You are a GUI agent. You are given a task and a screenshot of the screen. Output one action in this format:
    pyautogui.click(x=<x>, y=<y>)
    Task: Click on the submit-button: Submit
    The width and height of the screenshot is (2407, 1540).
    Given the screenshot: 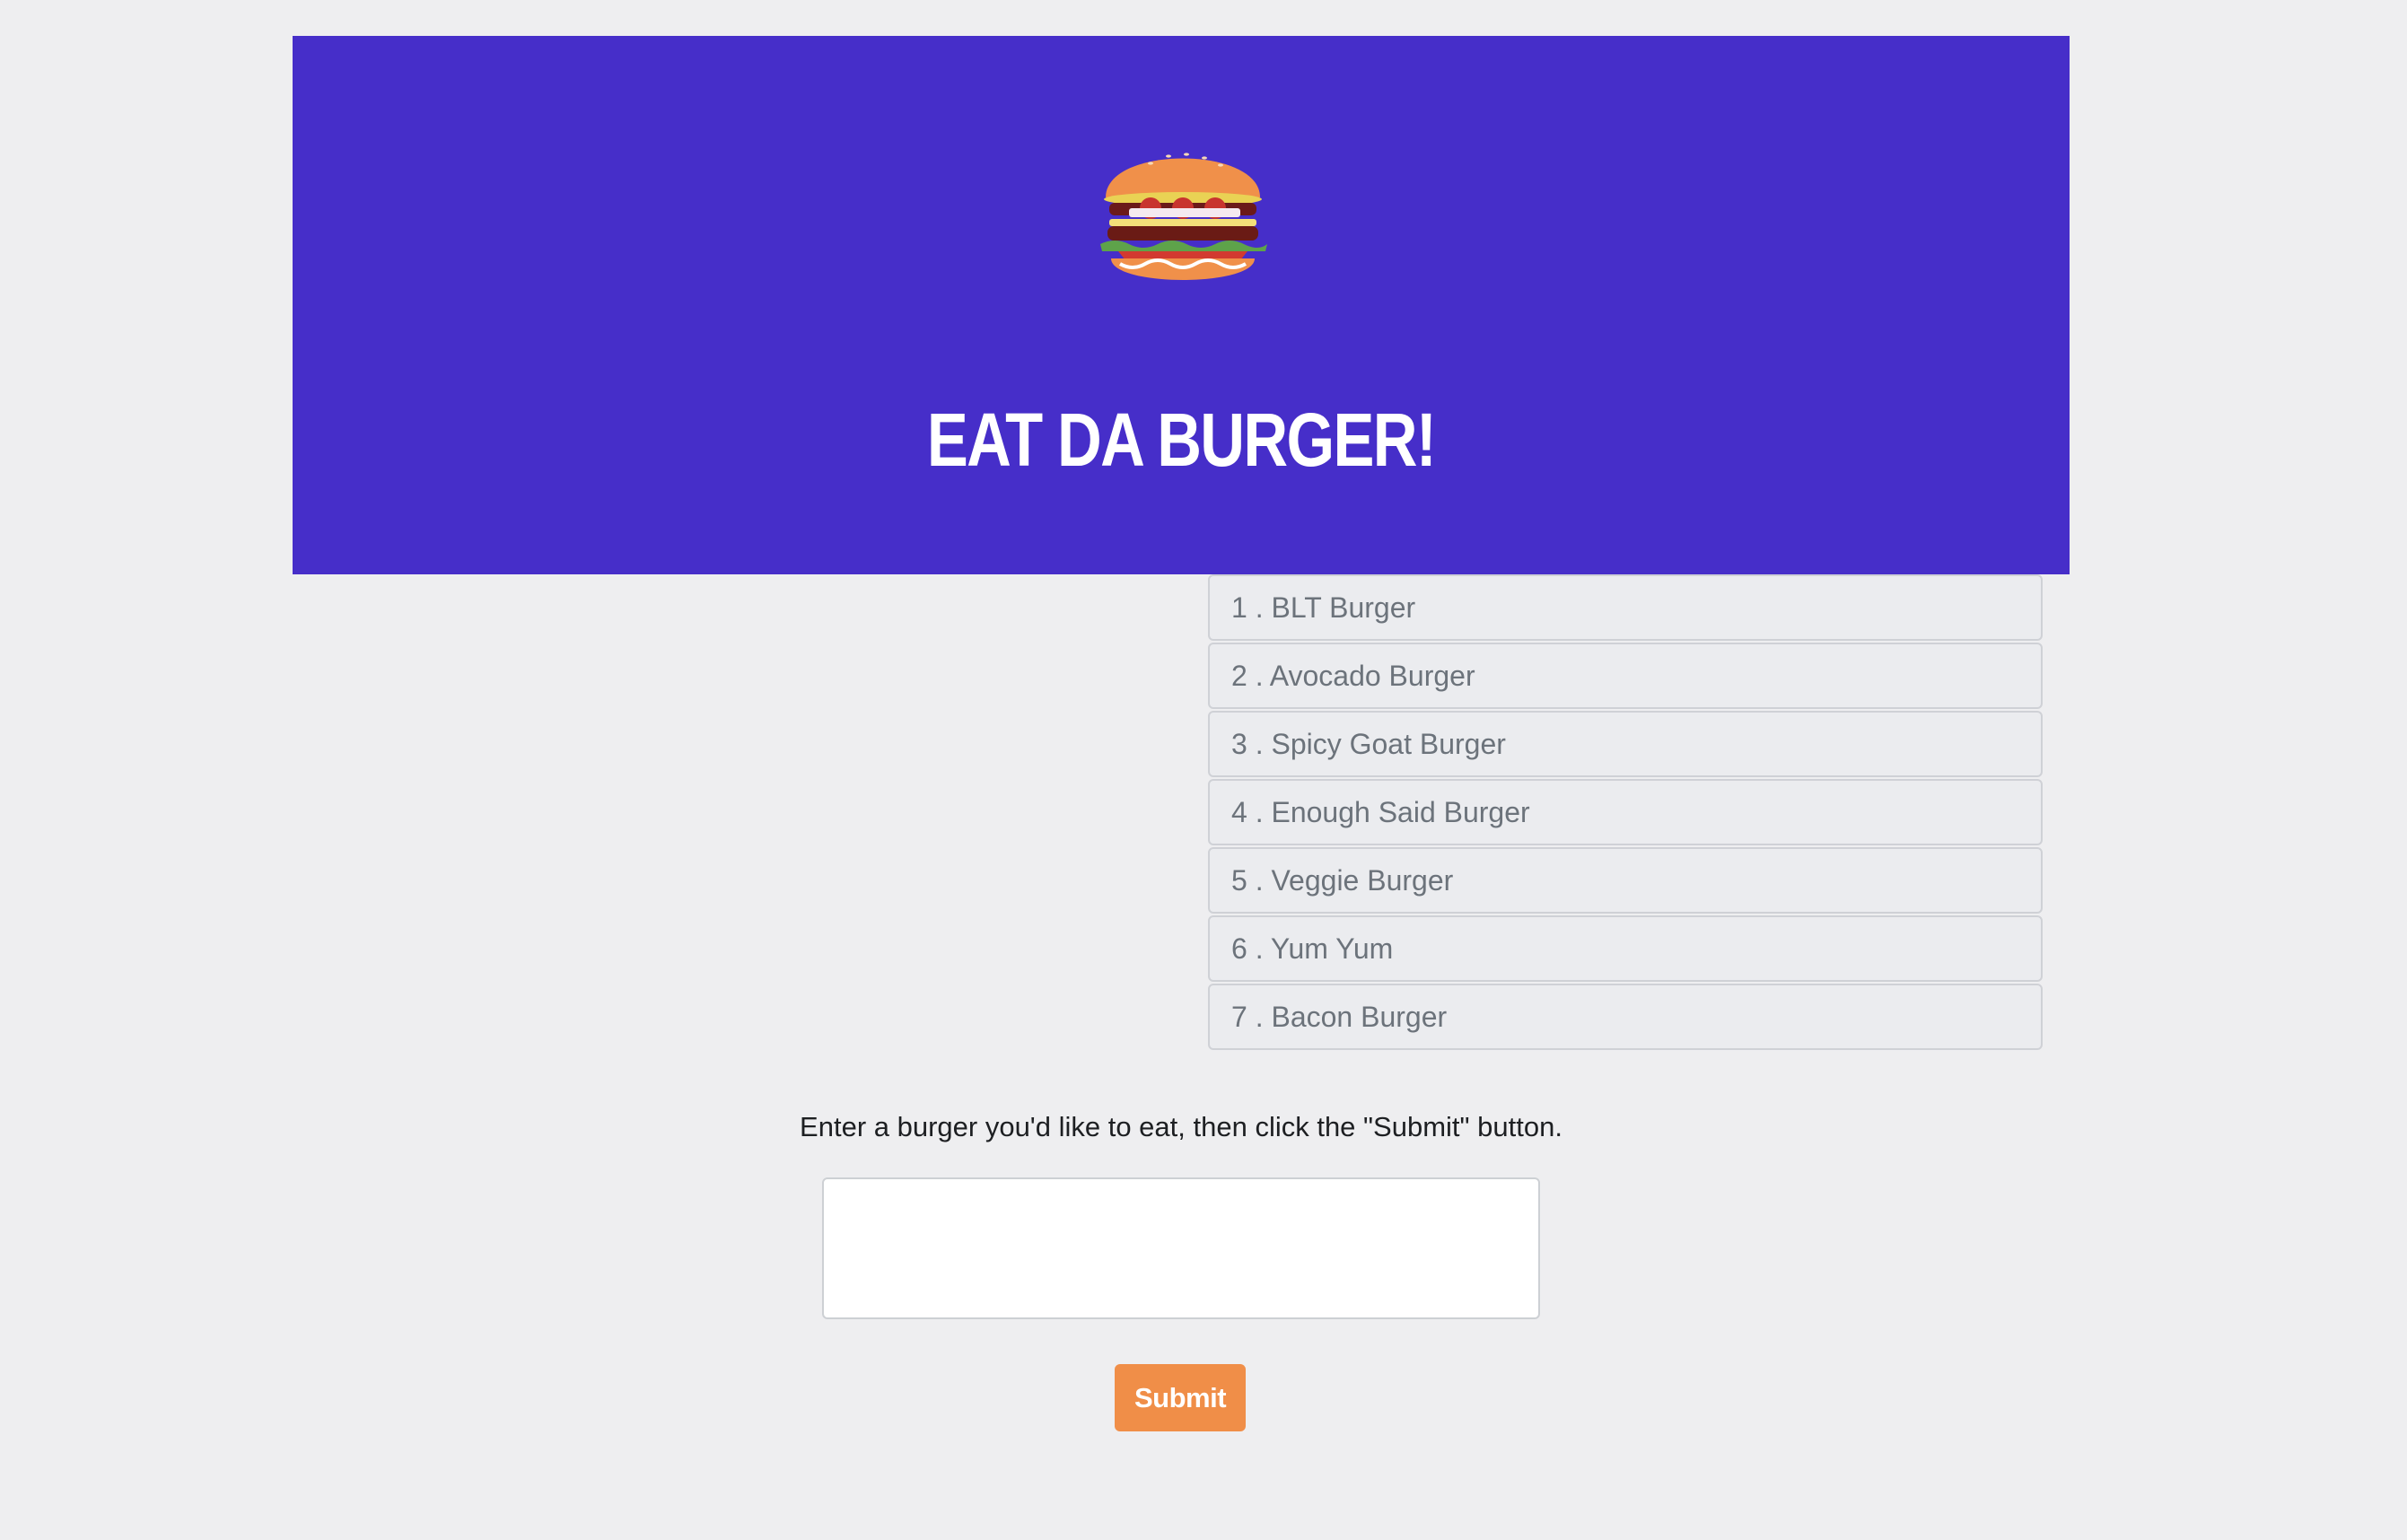 What is the action you would take?
    pyautogui.click(x=1180, y=1397)
    